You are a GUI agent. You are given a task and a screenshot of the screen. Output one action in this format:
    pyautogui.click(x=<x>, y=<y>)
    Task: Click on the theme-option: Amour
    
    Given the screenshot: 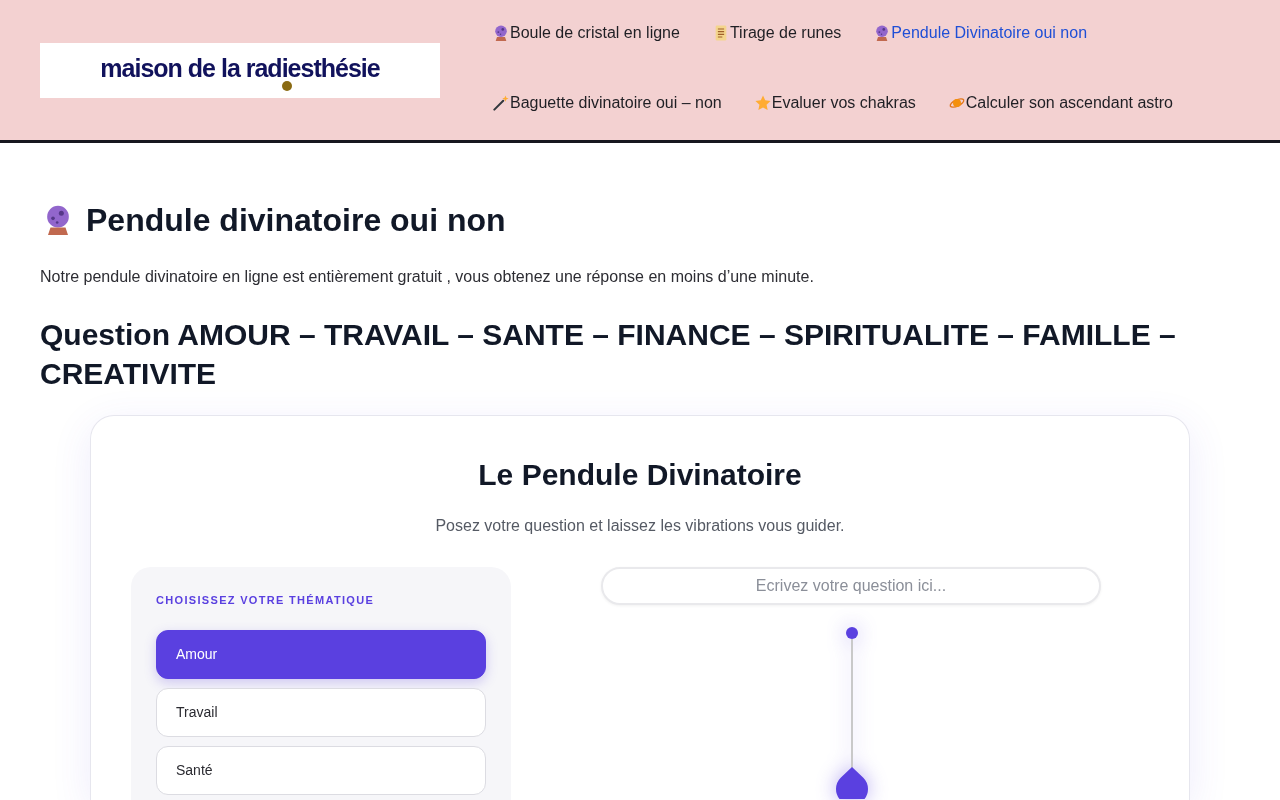 What is the action you would take?
    pyautogui.click(x=321, y=654)
    